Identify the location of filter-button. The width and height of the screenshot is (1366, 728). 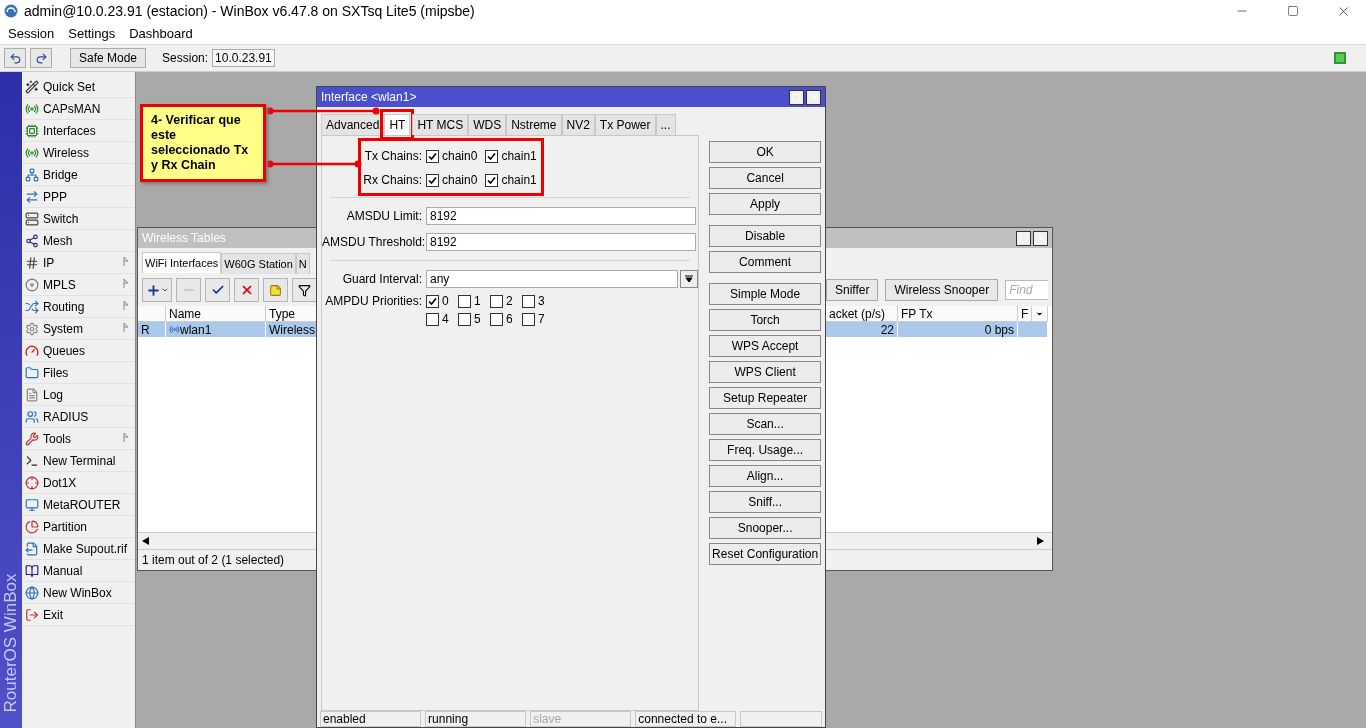
(304, 290).